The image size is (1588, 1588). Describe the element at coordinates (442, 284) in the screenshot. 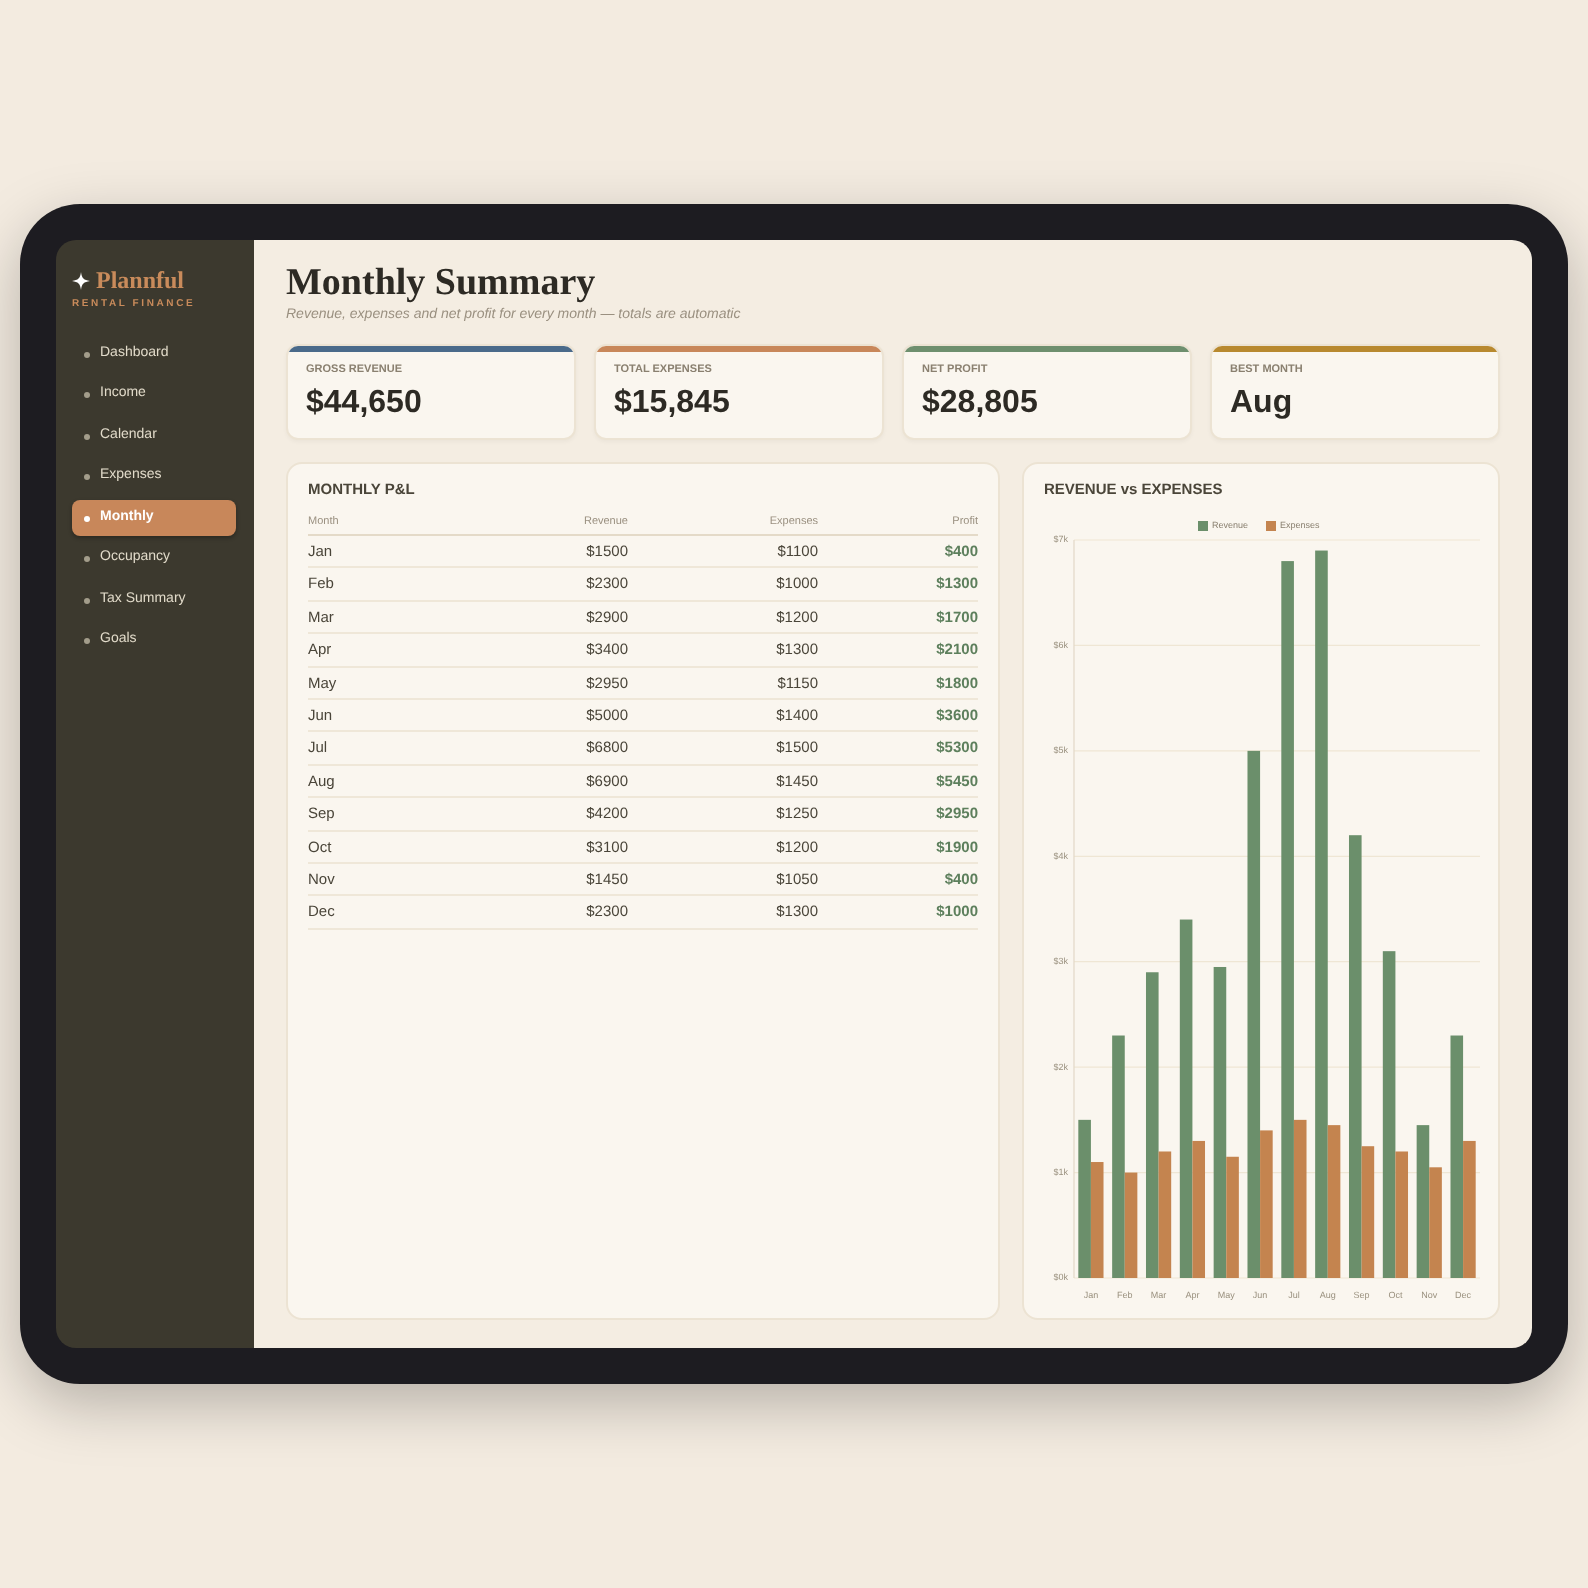

I see `page-title: Monthly Summary` at that location.